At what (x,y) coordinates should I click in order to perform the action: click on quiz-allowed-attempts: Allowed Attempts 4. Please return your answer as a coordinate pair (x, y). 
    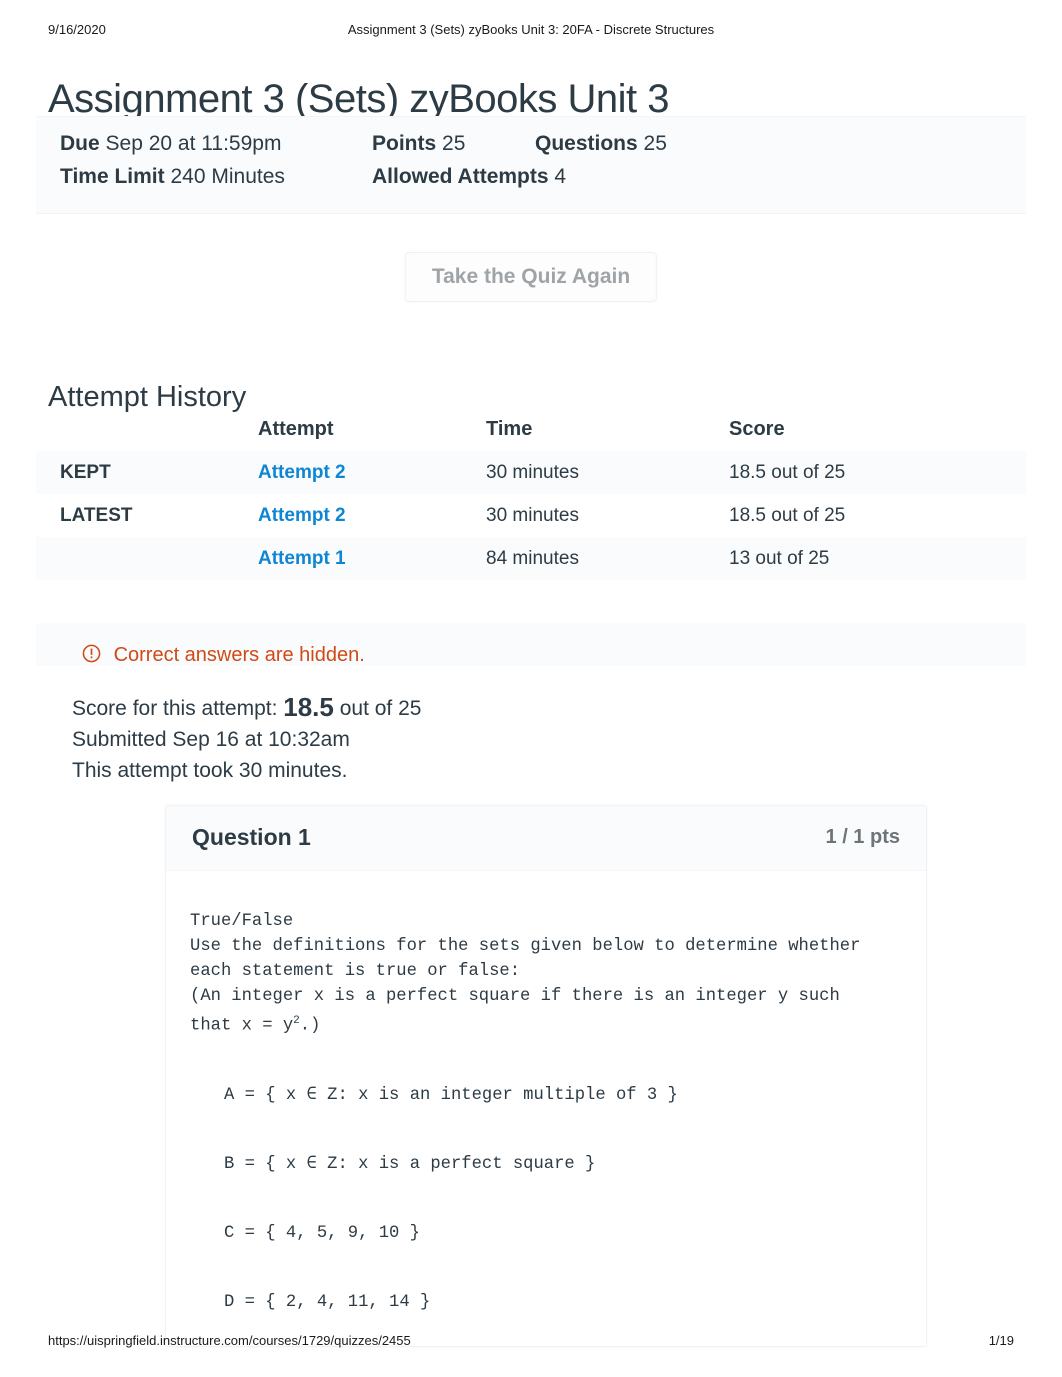
    Looking at the image, I should click on (469, 177).